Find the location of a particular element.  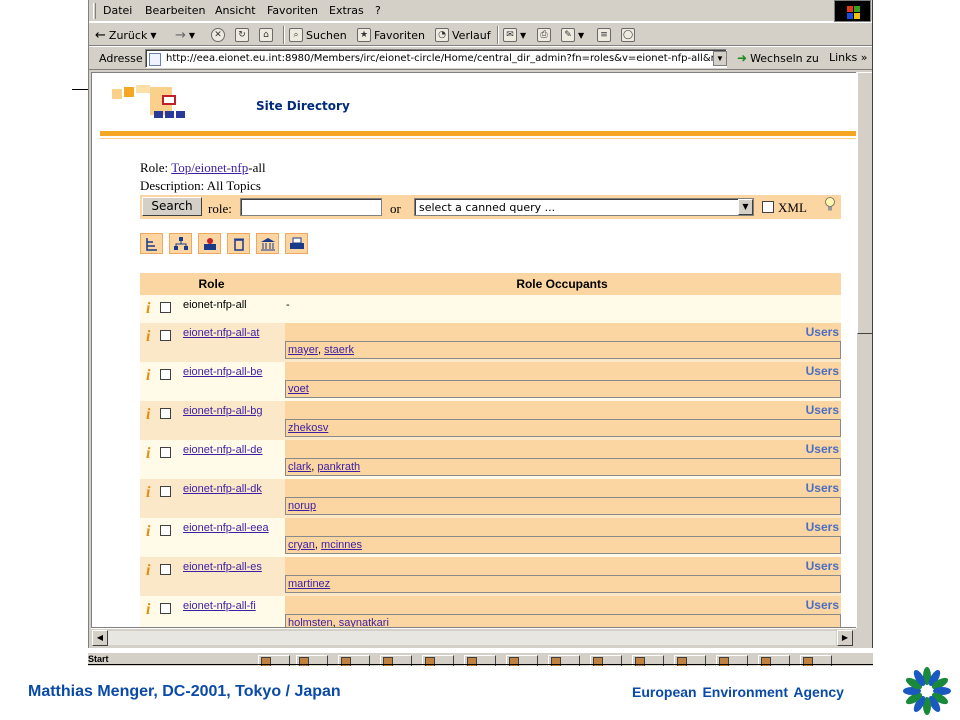

search-label: Suchen is located at coordinates (326, 35).